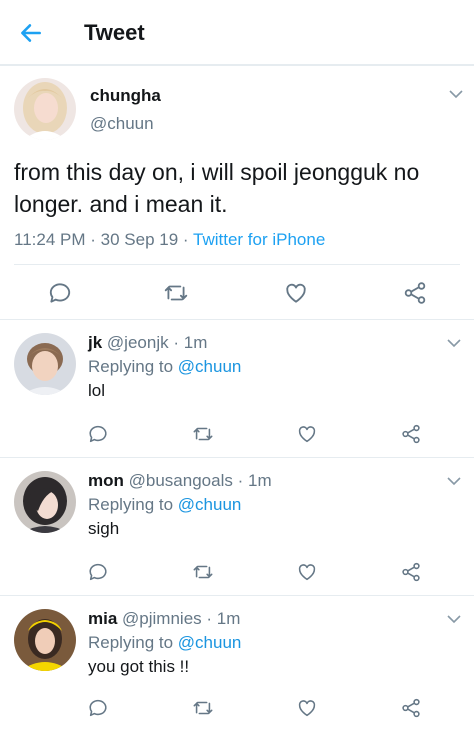 Image resolution: width=474 pixels, height=735 pixels. I want to click on reply-header: mia @pjimnies · 1m, so click(164, 619).